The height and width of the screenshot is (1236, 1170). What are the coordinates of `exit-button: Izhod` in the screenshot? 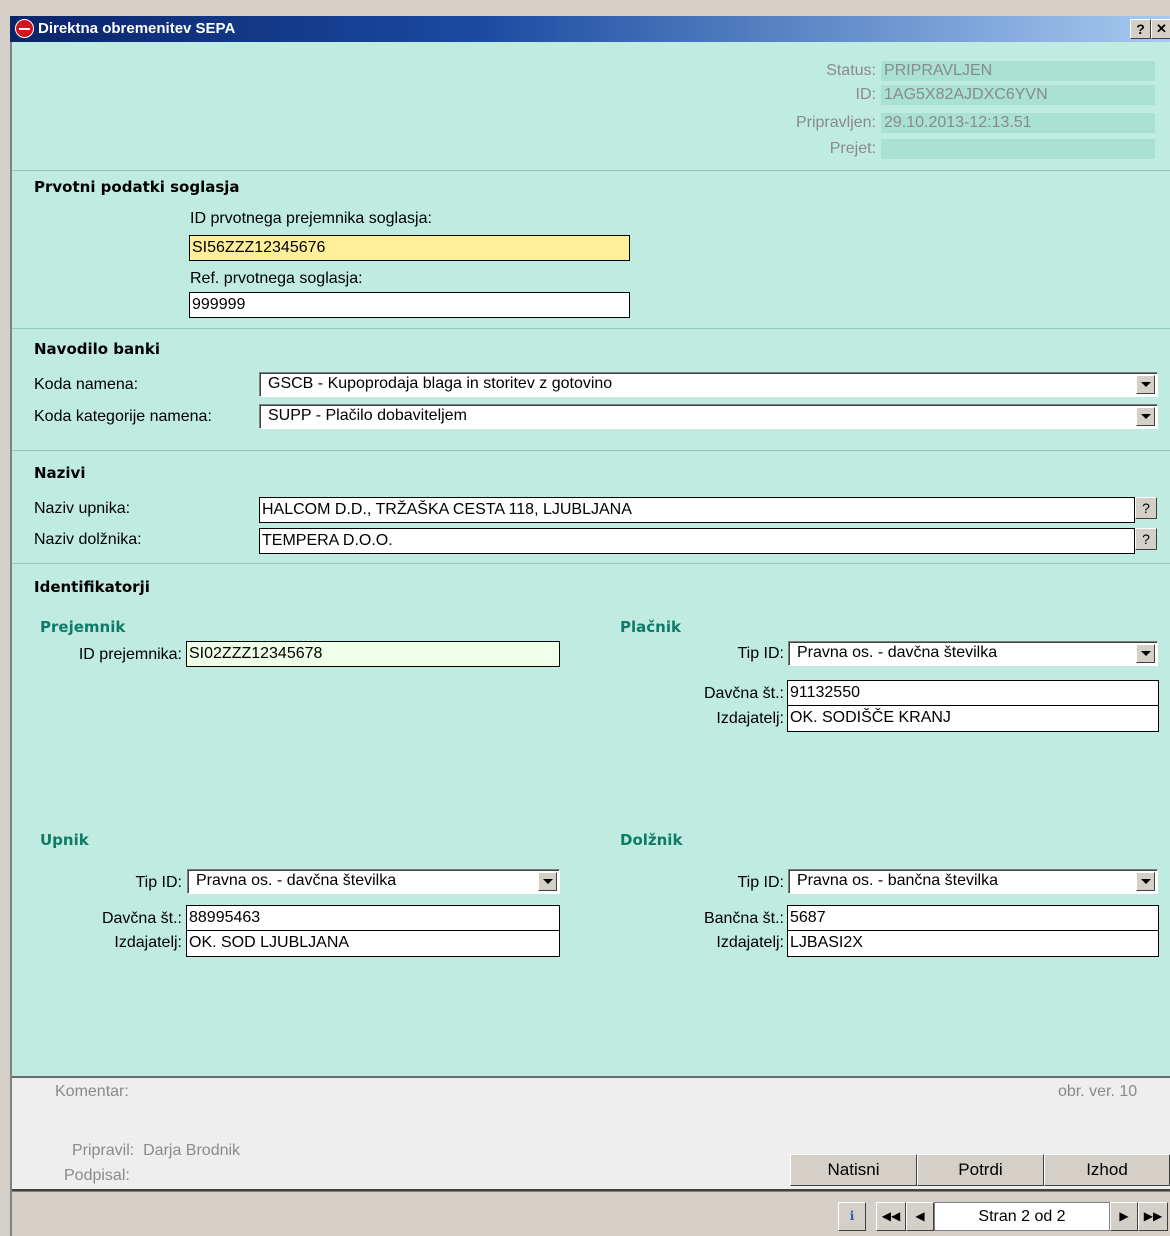 It's located at (1107, 1170).